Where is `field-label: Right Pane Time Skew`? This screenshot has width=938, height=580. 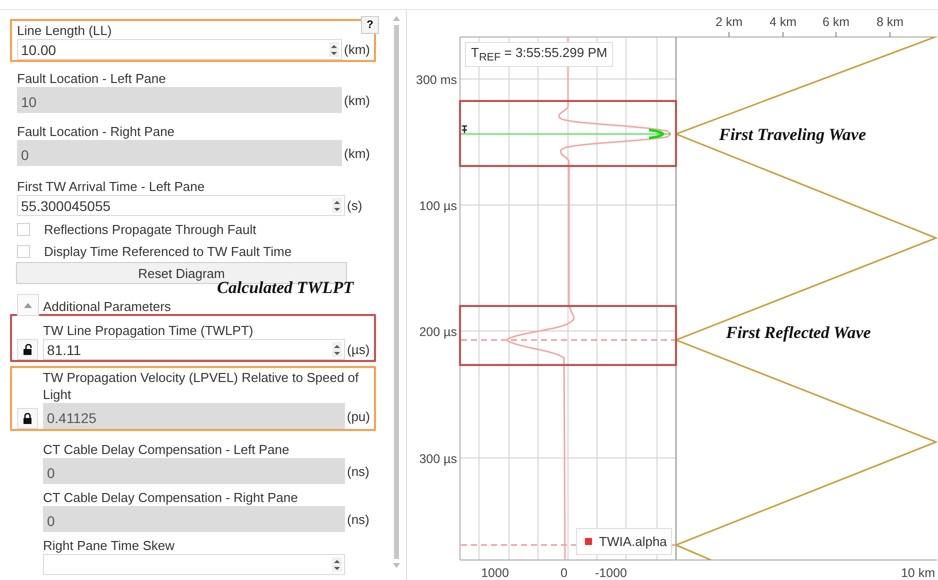 field-label: Right Pane Time Skew is located at coordinates (109, 545).